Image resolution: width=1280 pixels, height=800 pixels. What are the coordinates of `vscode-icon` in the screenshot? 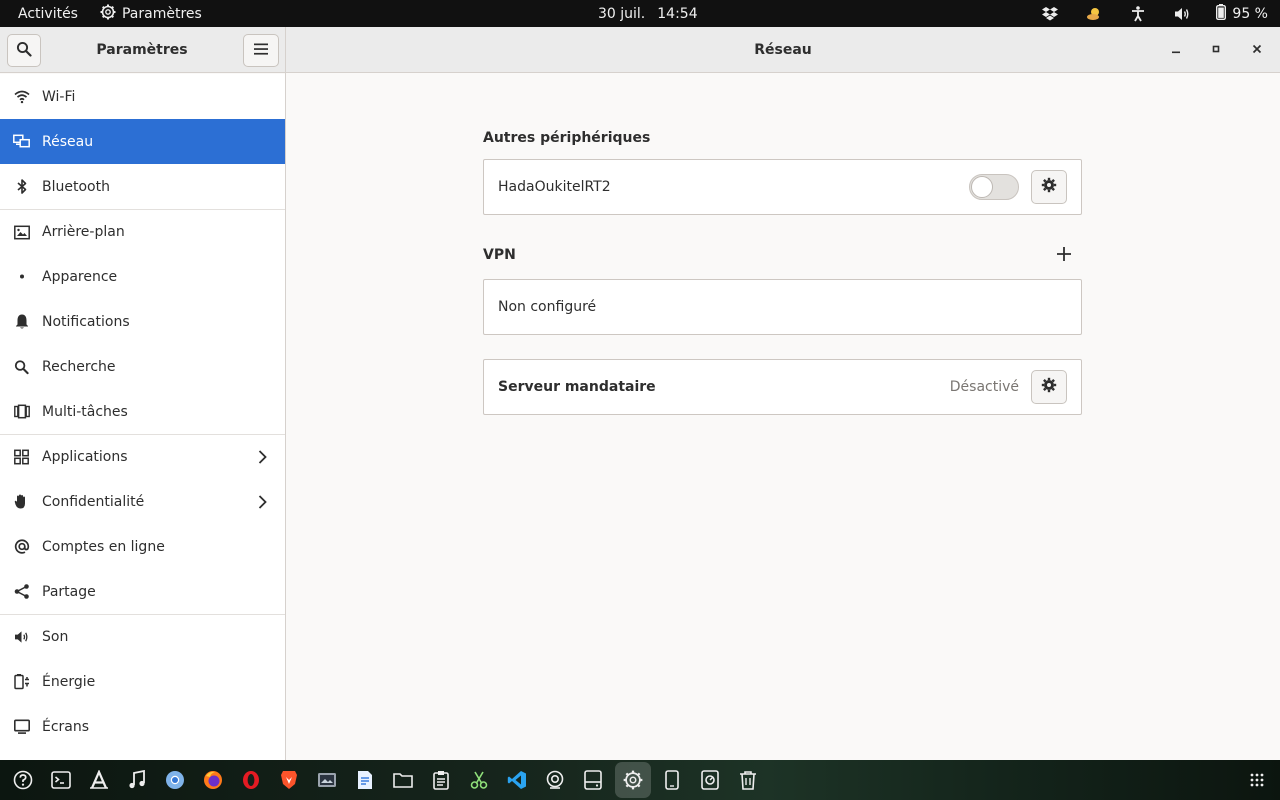 It's located at (517, 780).